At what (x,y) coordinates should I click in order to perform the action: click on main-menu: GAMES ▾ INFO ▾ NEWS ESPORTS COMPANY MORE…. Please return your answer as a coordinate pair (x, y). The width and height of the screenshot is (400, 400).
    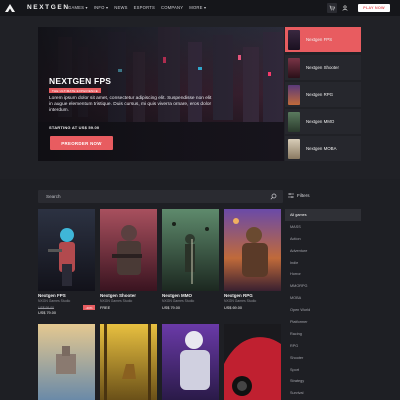
    Looking at the image, I should click on (137, 7).